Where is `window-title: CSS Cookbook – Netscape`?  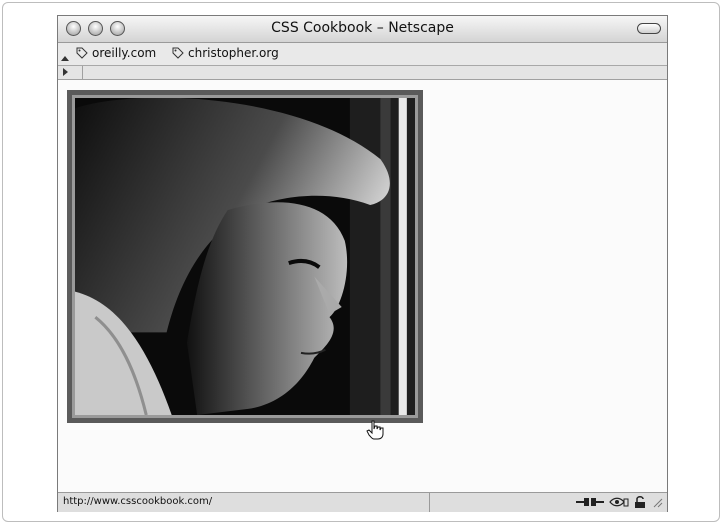
window-title: CSS Cookbook – Netscape is located at coordinates (362, 28).